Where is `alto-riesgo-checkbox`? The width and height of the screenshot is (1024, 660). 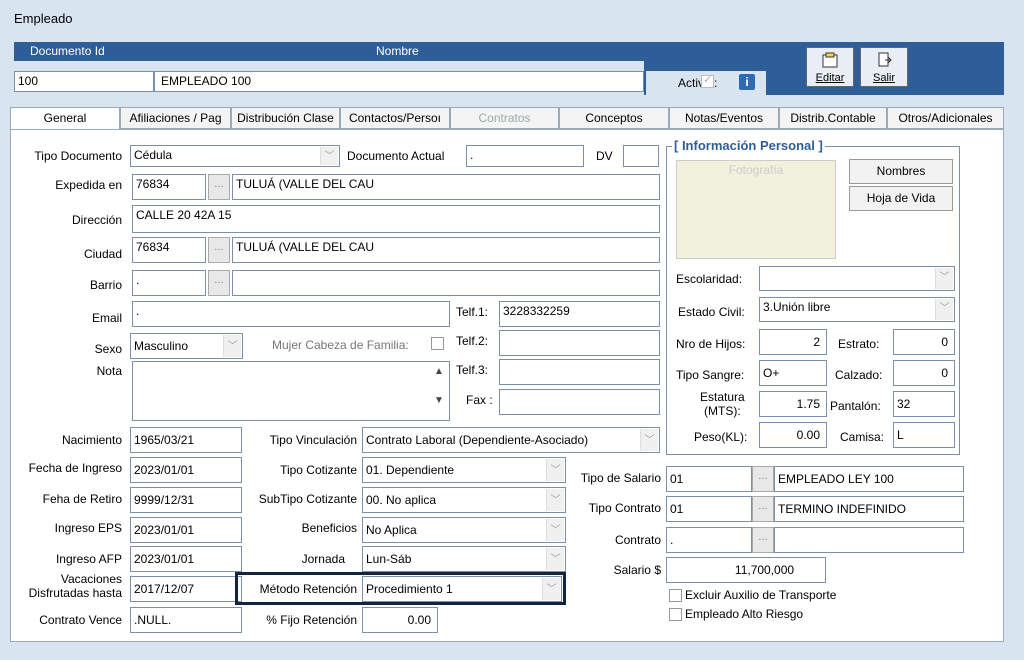
alto-riesgo-checkbox is located at coordinates (675, 614).